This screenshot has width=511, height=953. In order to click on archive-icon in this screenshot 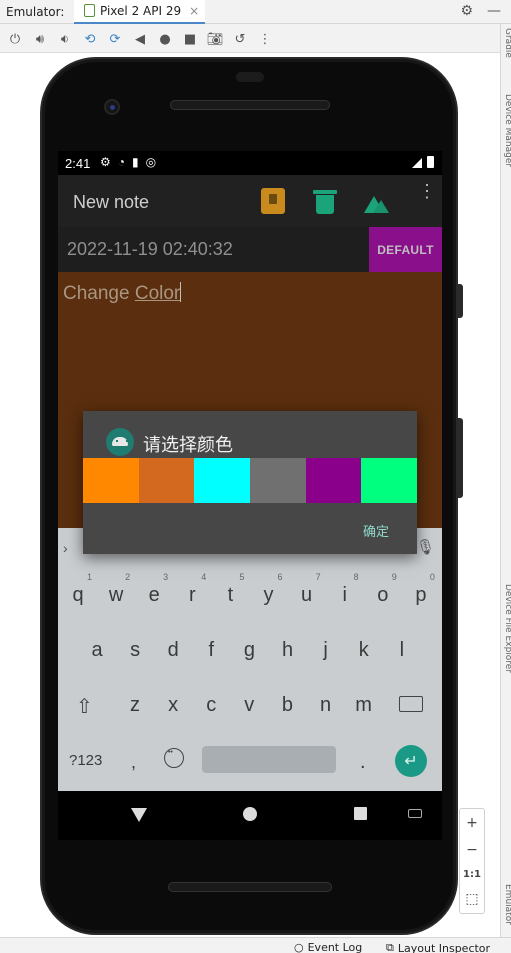, I will do `click(273, 201)`.